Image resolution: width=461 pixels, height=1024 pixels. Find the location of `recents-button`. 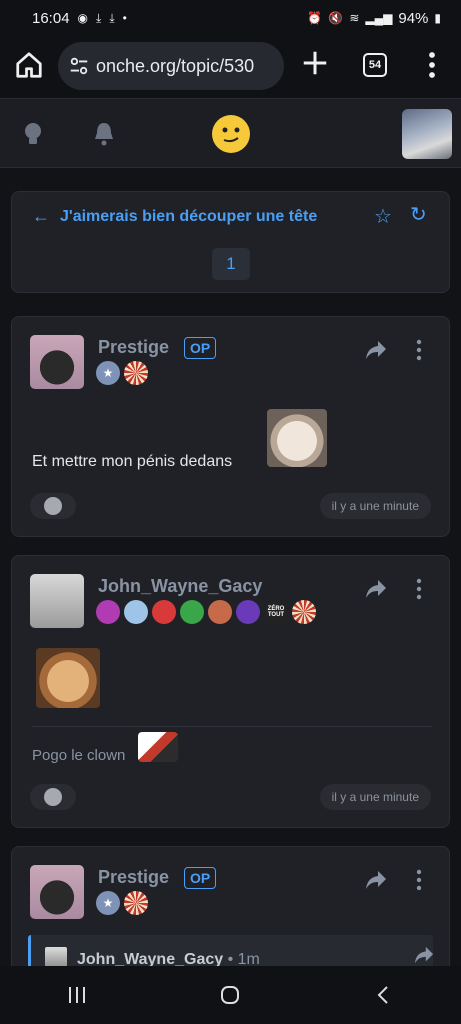

recents-button is located at coordinates (77, 995).